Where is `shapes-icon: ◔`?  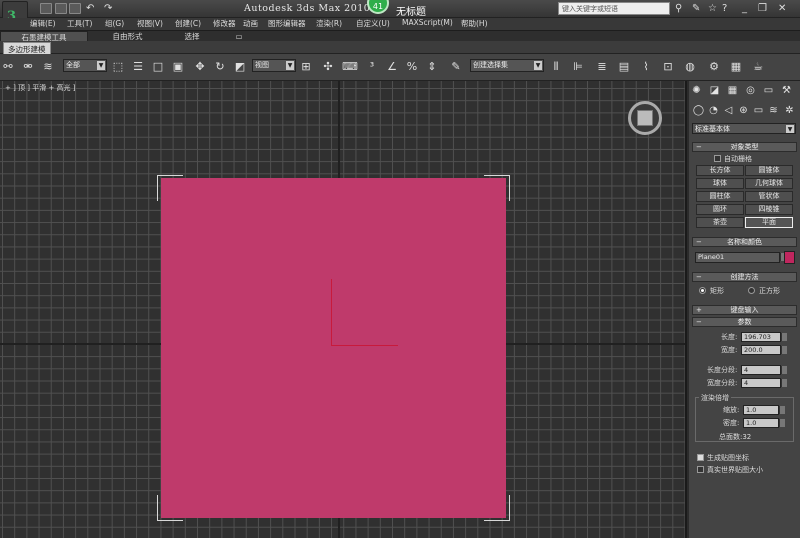
shapes-icon: ◔ is located at coordinates (713, 110).